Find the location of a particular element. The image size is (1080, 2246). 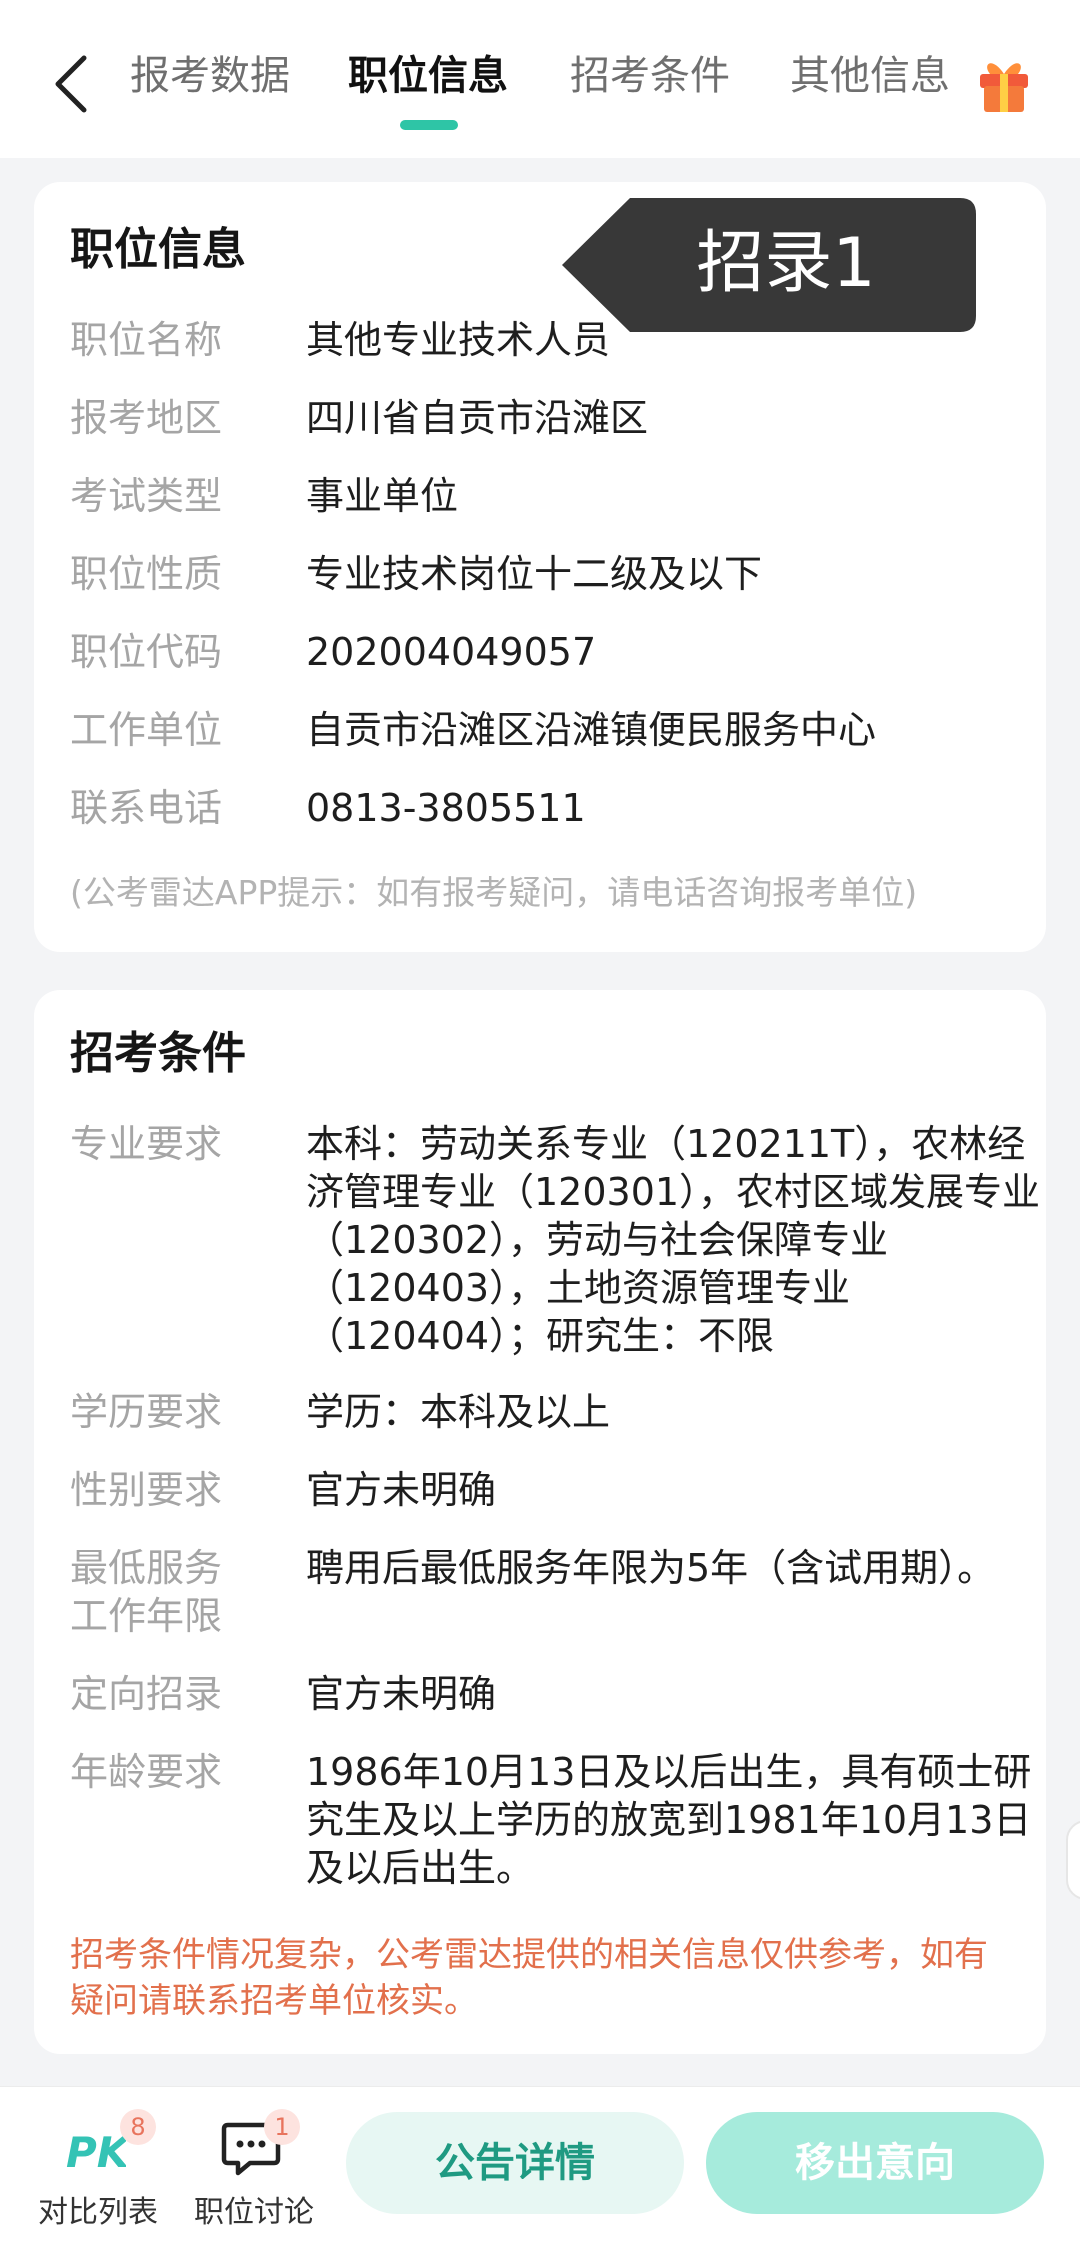

job-discussion-label: 职位讨论 is located at coordinates (254, 2212).